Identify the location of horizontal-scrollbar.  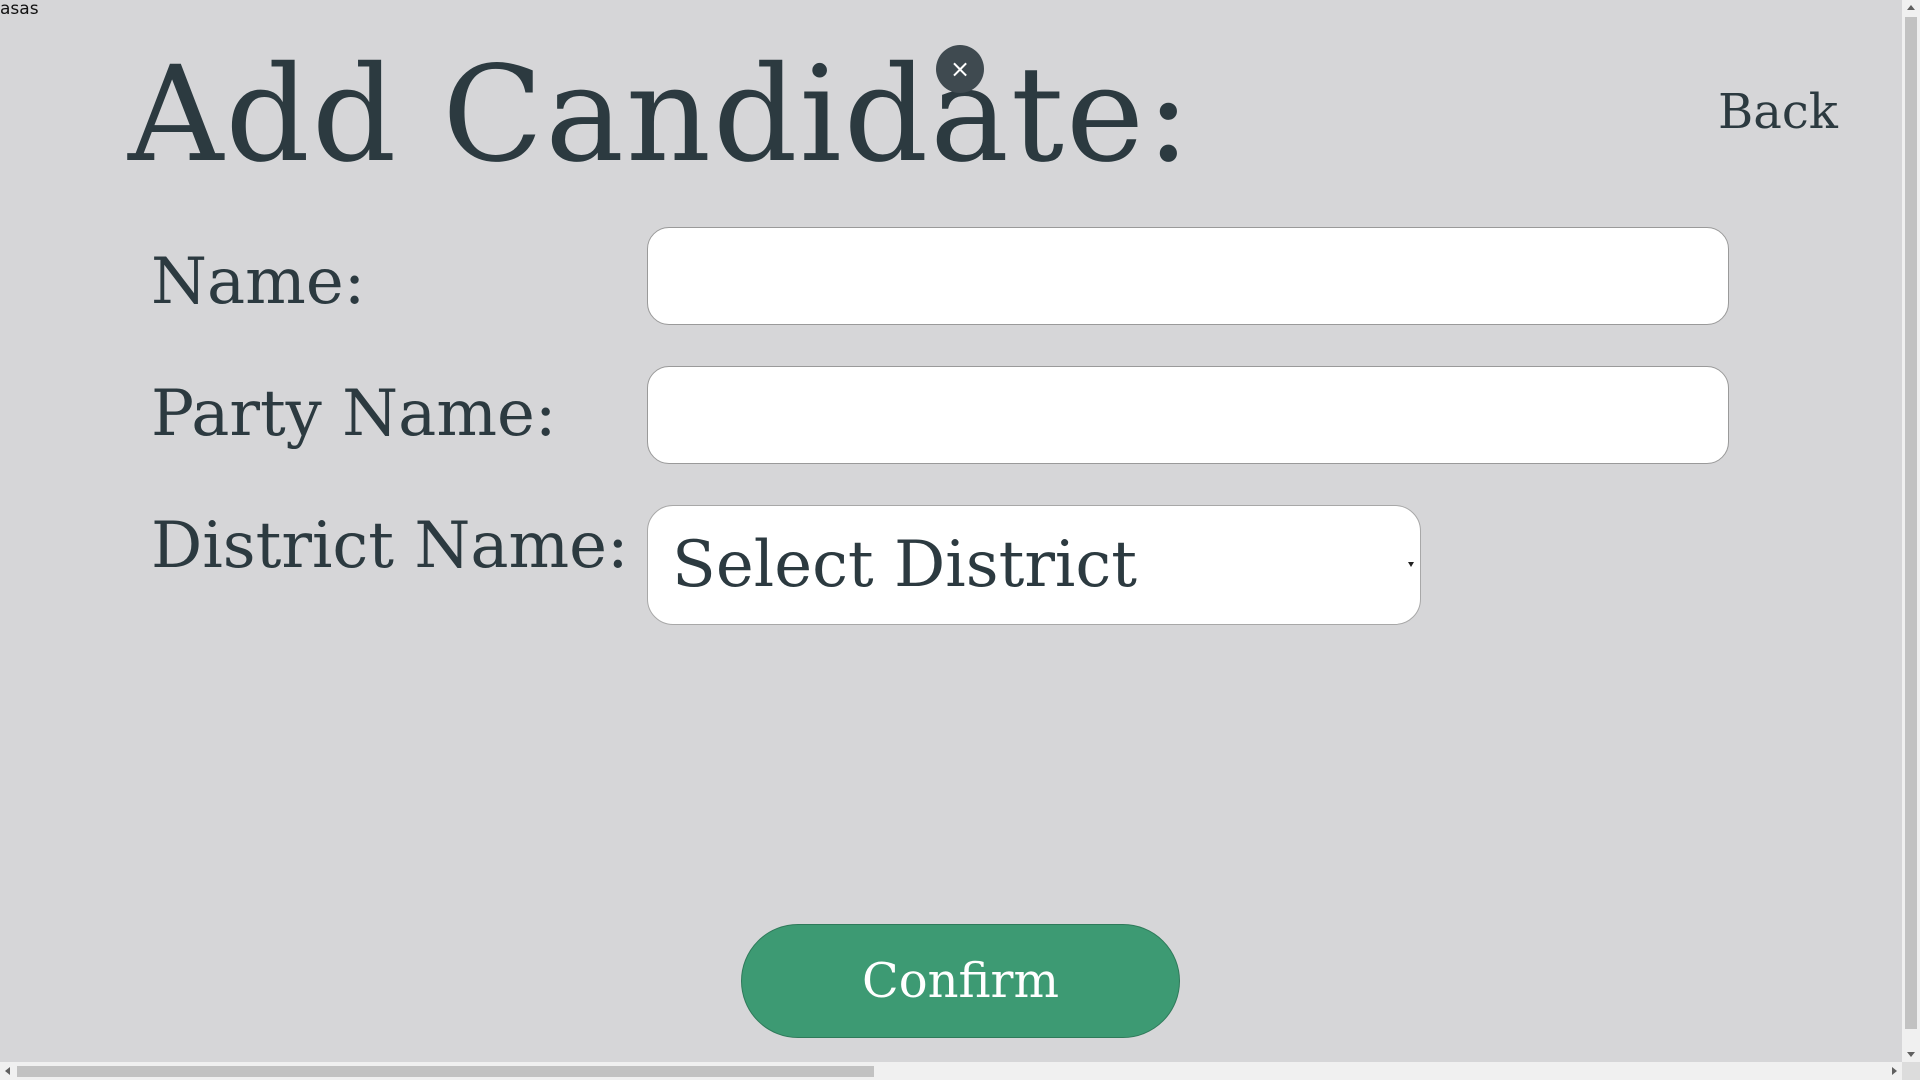
(951, 1071).